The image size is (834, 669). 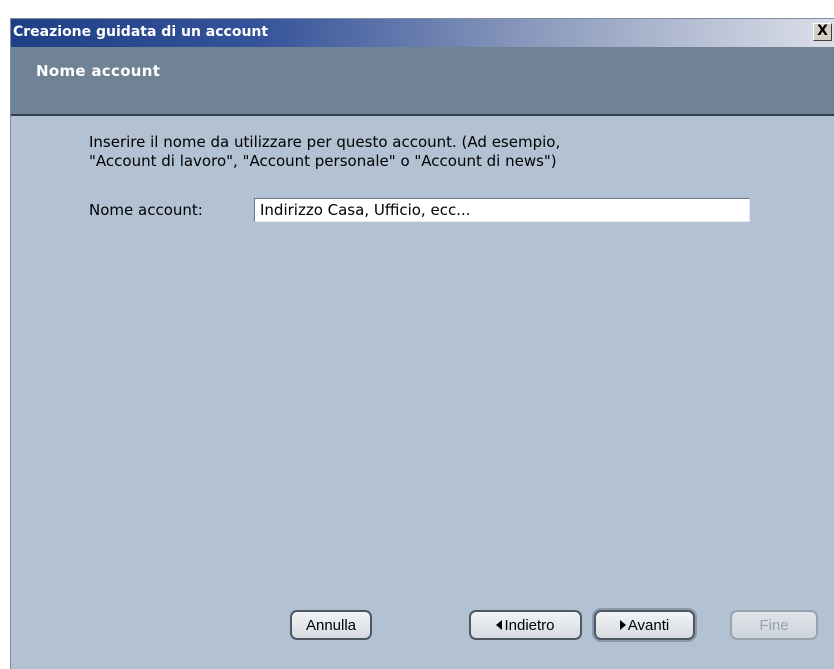 I want to click on finish-button-label: Fine, so click(x=774, y=625).